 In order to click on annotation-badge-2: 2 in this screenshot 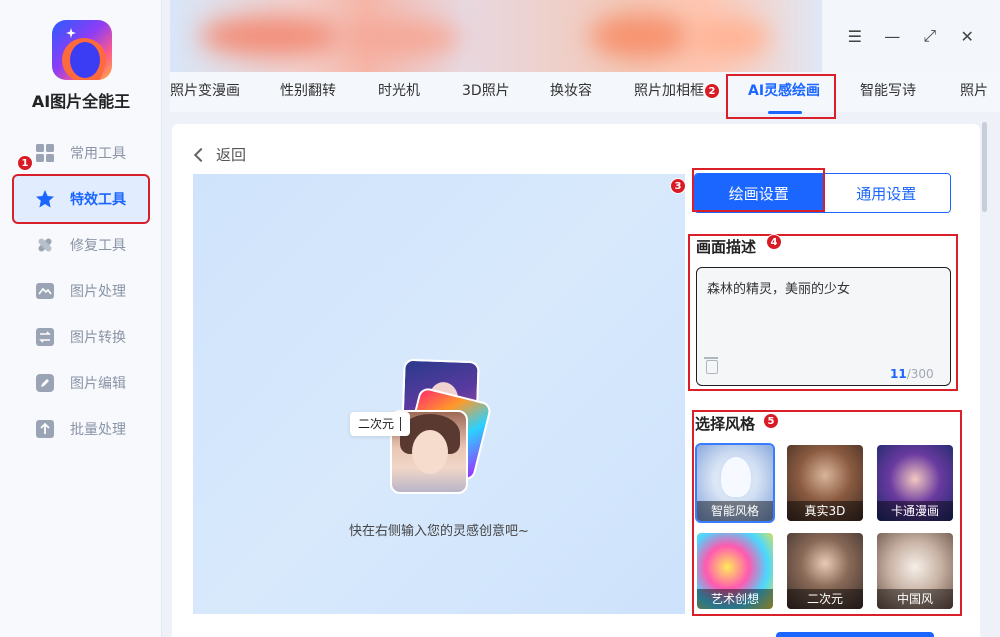, I will do `click(712, 91)`.